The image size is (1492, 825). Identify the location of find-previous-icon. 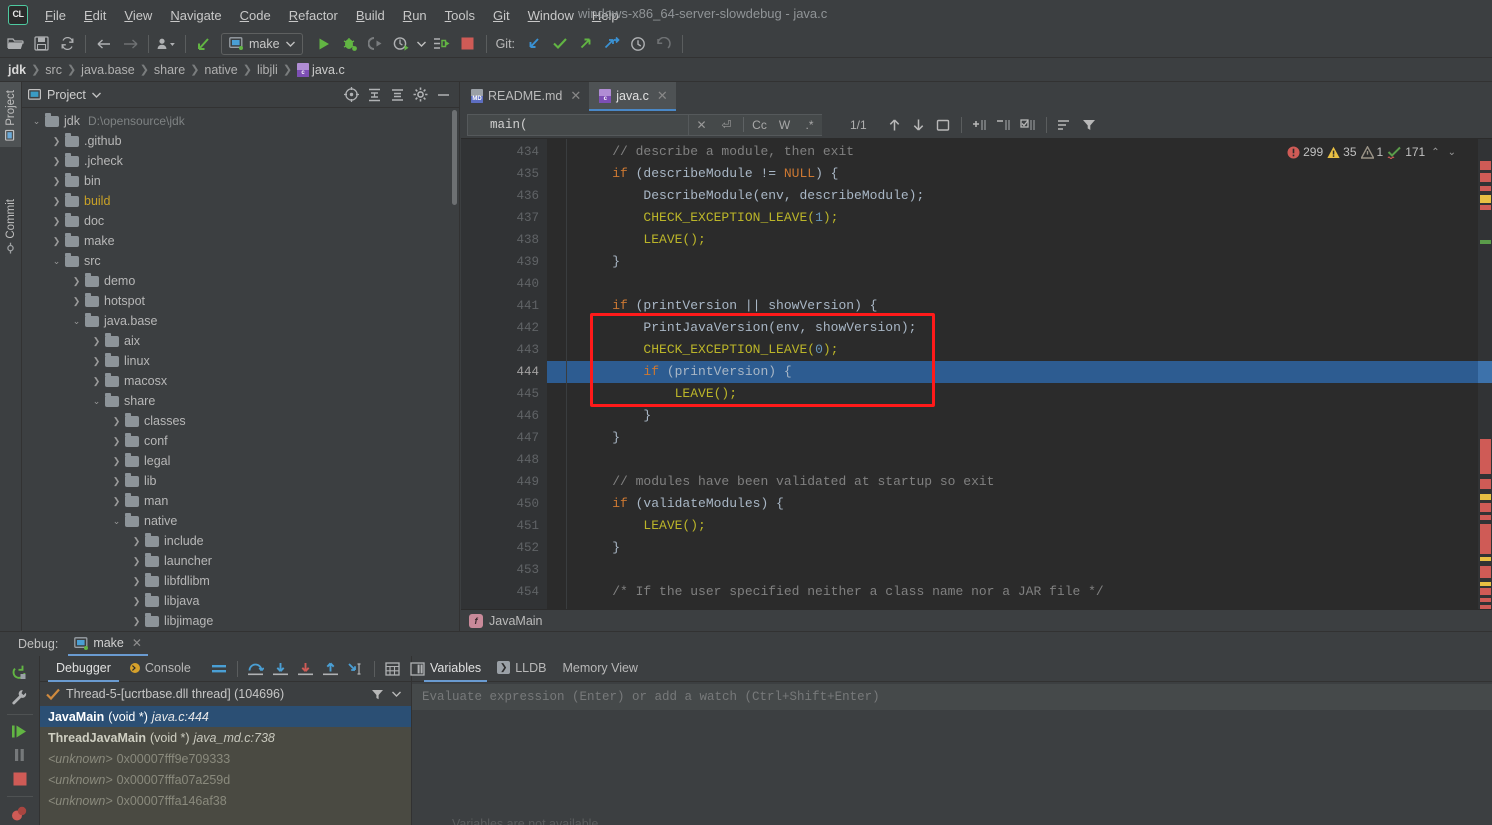
(895, 125).